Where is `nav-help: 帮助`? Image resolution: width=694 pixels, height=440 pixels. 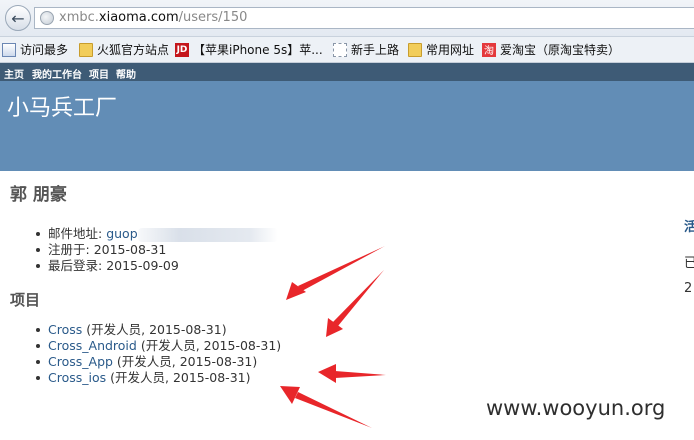 nav-help: 帮助 is located at coordinates (126, 73).